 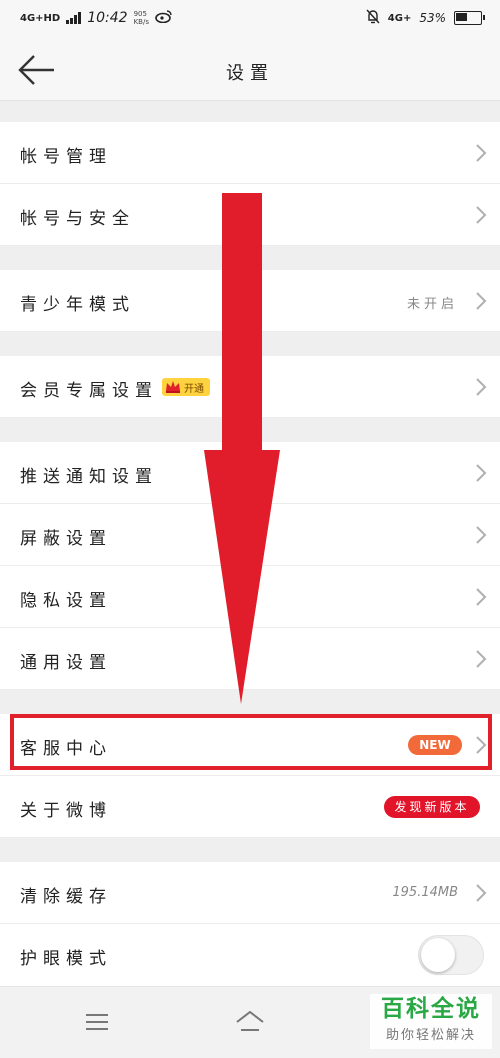 What do you see at coordinates (399, 18) in the screenshot?
I see `right-network: 4G+` at bounding box center [399, 18].